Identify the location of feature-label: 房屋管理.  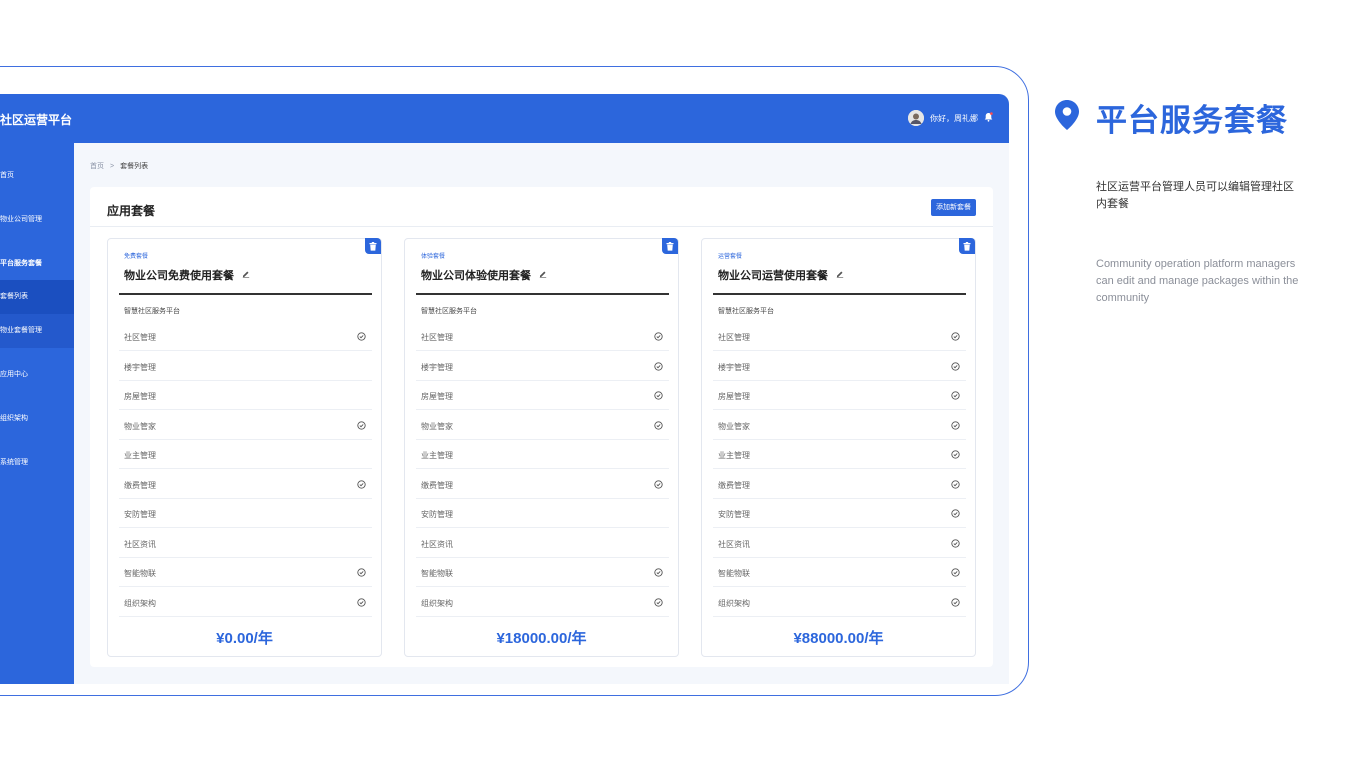
(140, 396).